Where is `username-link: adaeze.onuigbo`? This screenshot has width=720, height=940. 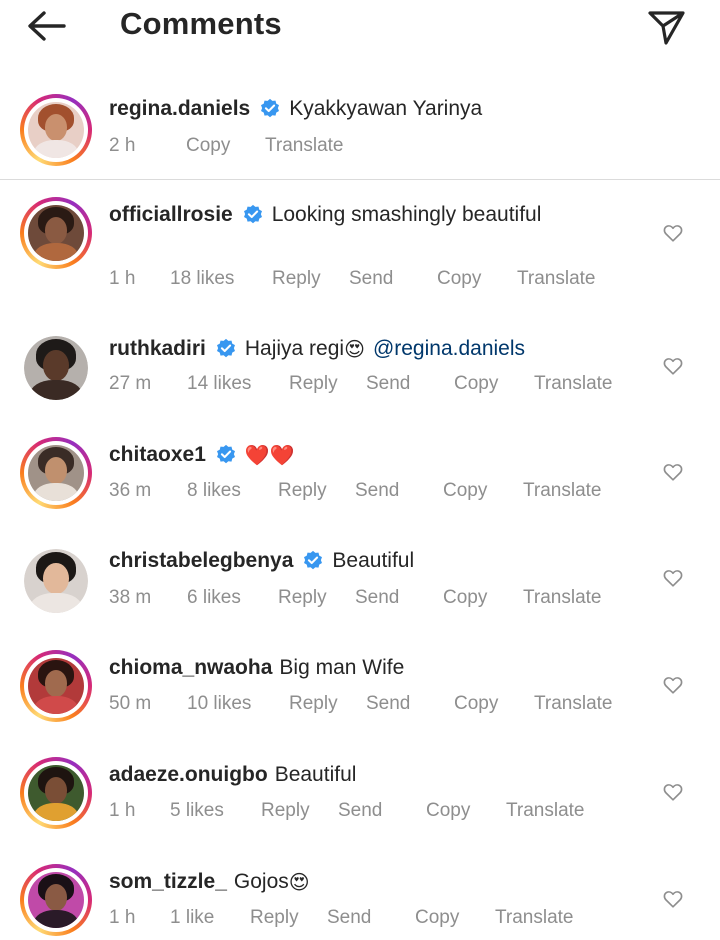 username-link: adaeze.onuigbo is located at coordinates (188, 775).